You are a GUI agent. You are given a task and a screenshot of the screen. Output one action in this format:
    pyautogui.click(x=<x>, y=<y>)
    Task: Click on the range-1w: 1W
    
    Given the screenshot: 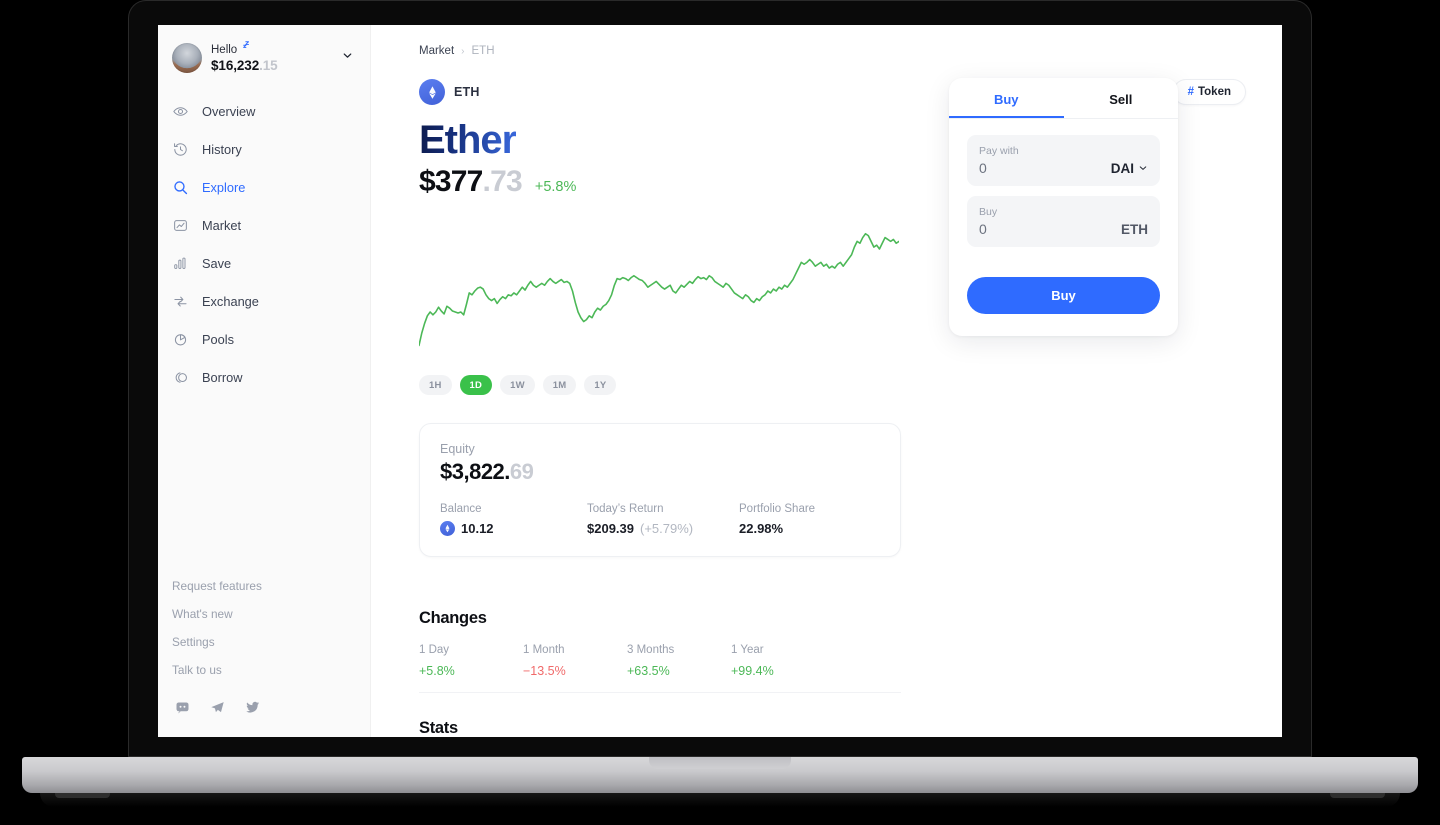 What is the action you would take?
    pyautogui.click(x=517, y=385)
    